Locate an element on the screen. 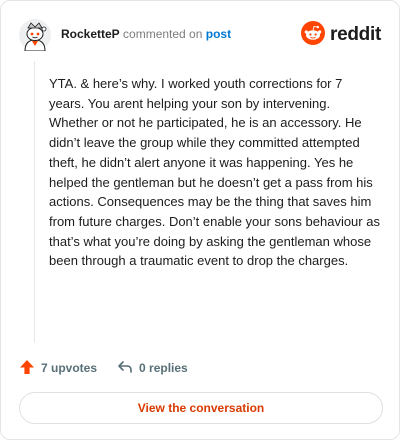 This screenshot has width=400, height=440. reddit-logo-icon is located at coordinates (313, 35).